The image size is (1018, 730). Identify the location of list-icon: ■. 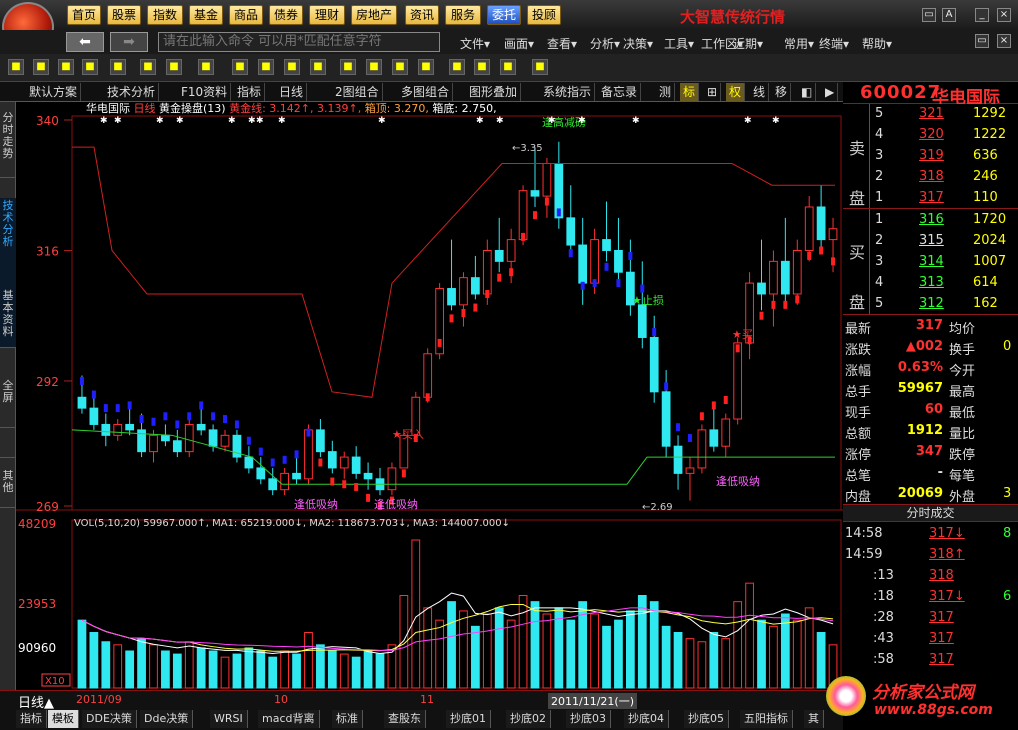
(457, 67).